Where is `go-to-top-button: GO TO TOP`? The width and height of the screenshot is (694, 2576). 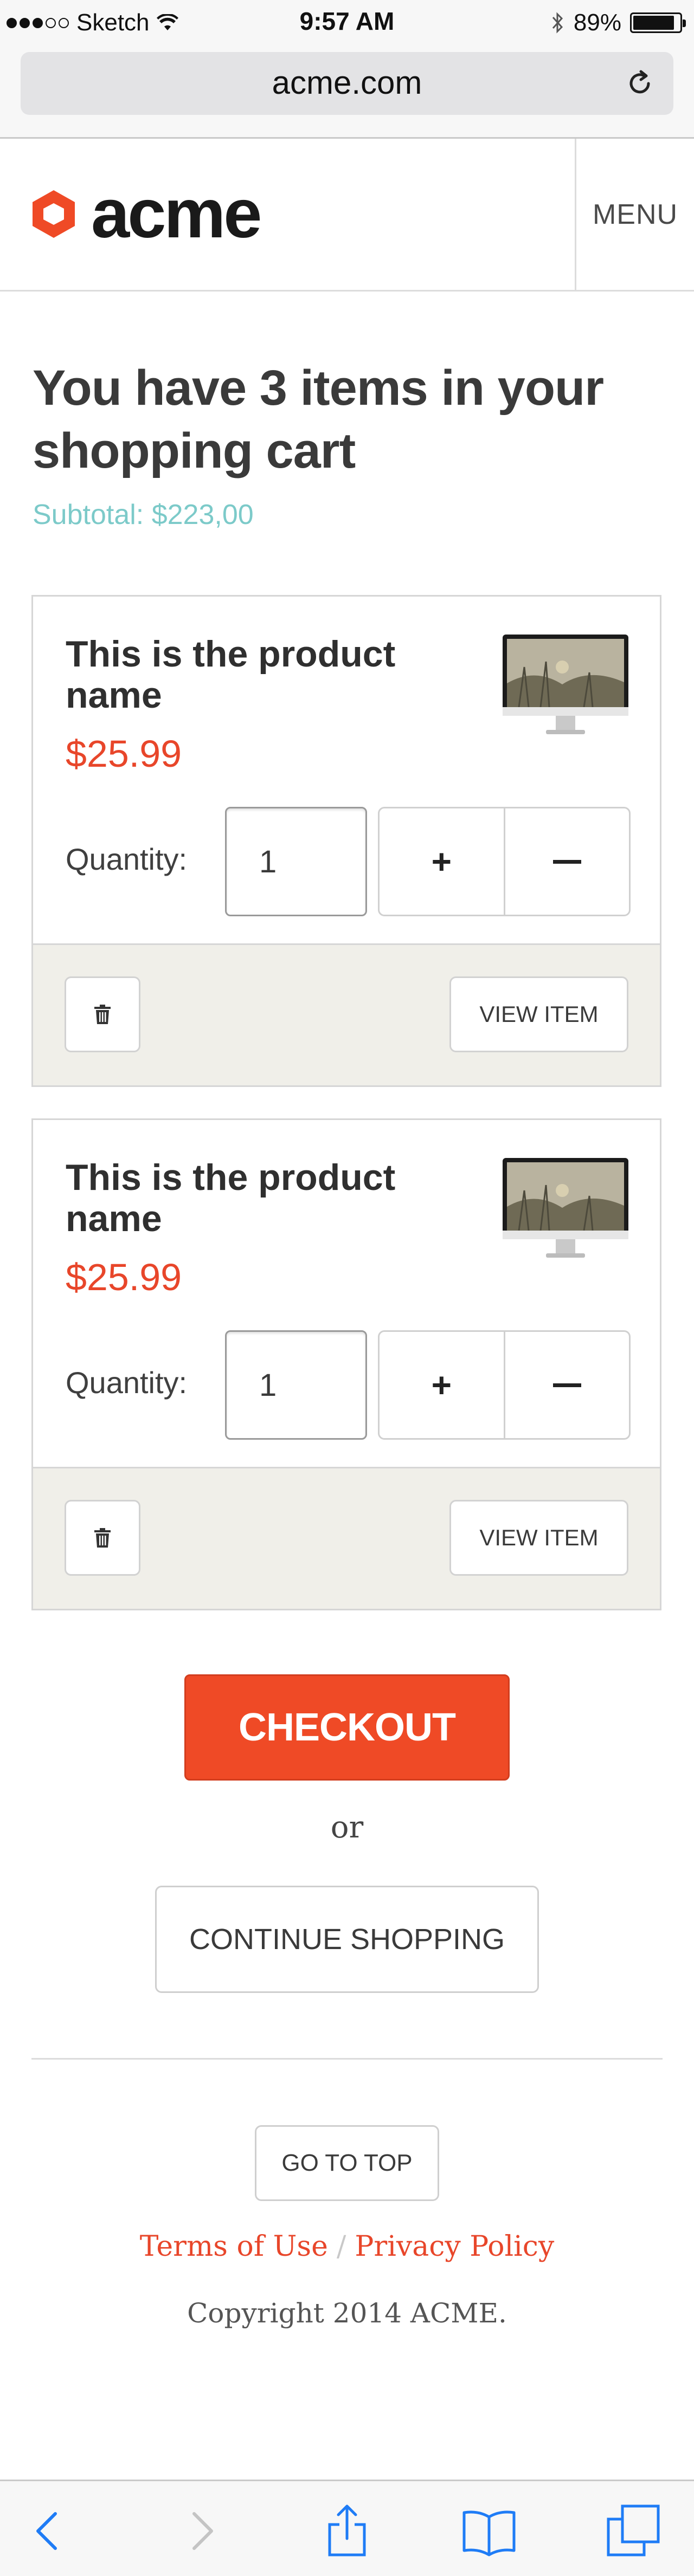
go-to-top-button: GO TO TOP is located at coordinates (347, 2163).